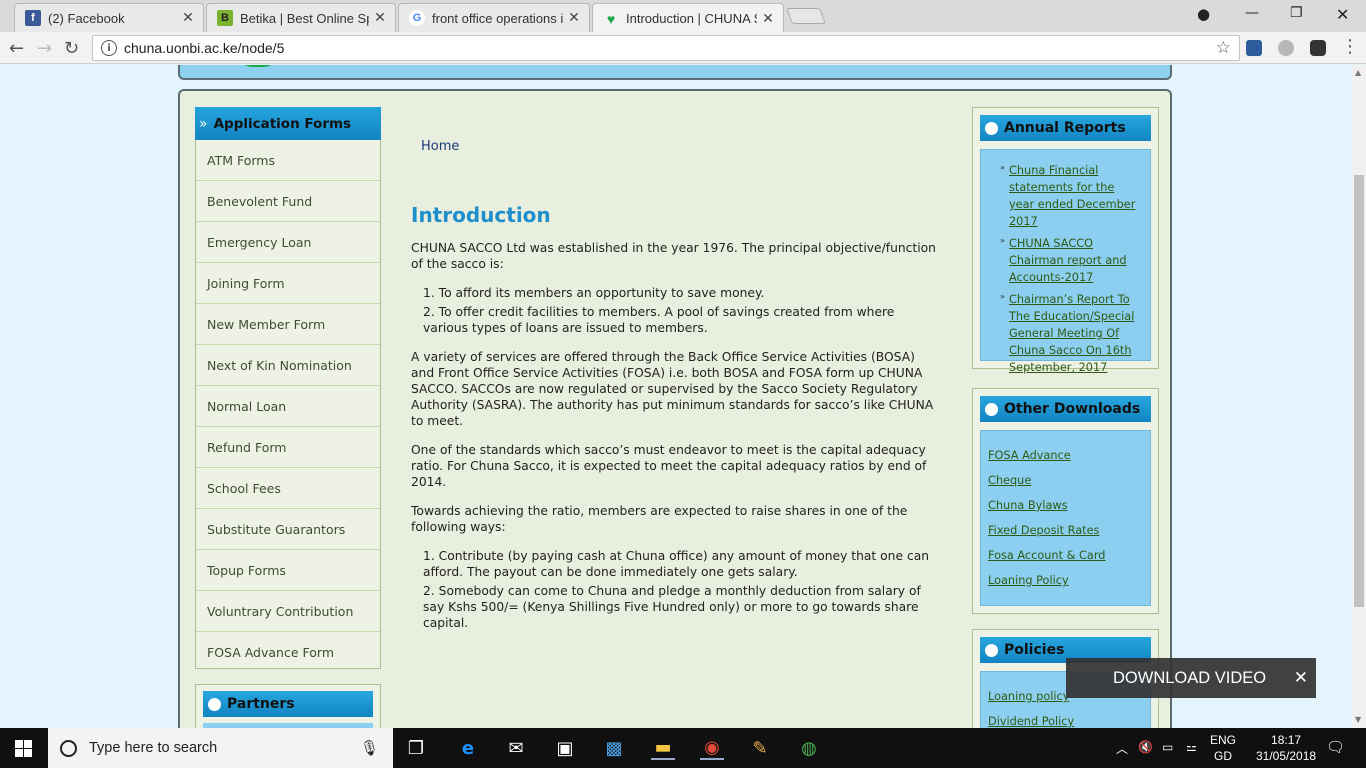 Image resolution: width=1366 pixels, height=768 pixels. What do you see at coordinates (225, 18) in the screenshot?
I see `betika-icon: B` at bounding box center [225, 18].